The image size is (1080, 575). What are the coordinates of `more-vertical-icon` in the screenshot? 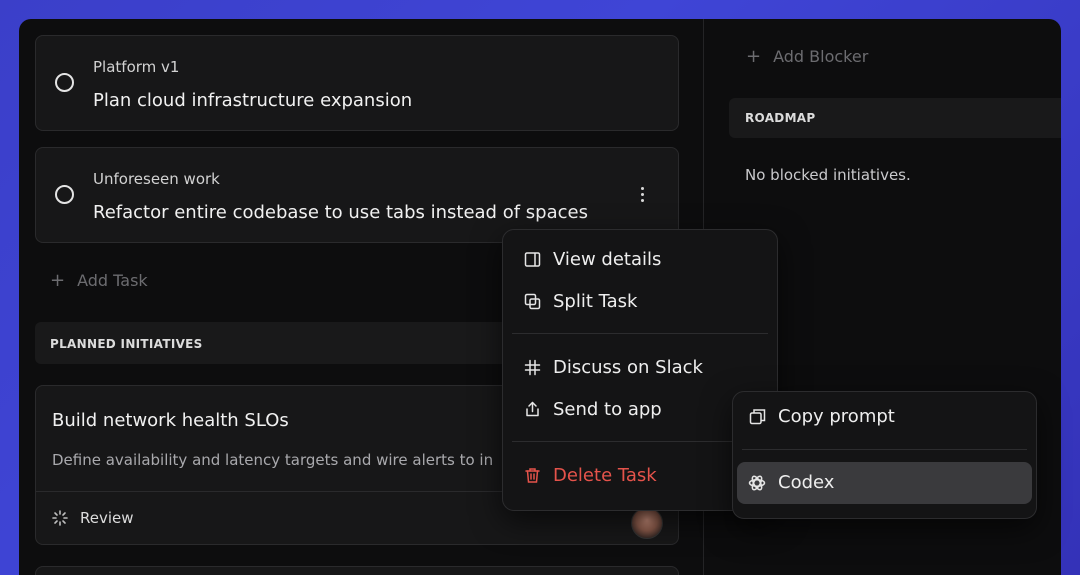 It's located at (642, 195).